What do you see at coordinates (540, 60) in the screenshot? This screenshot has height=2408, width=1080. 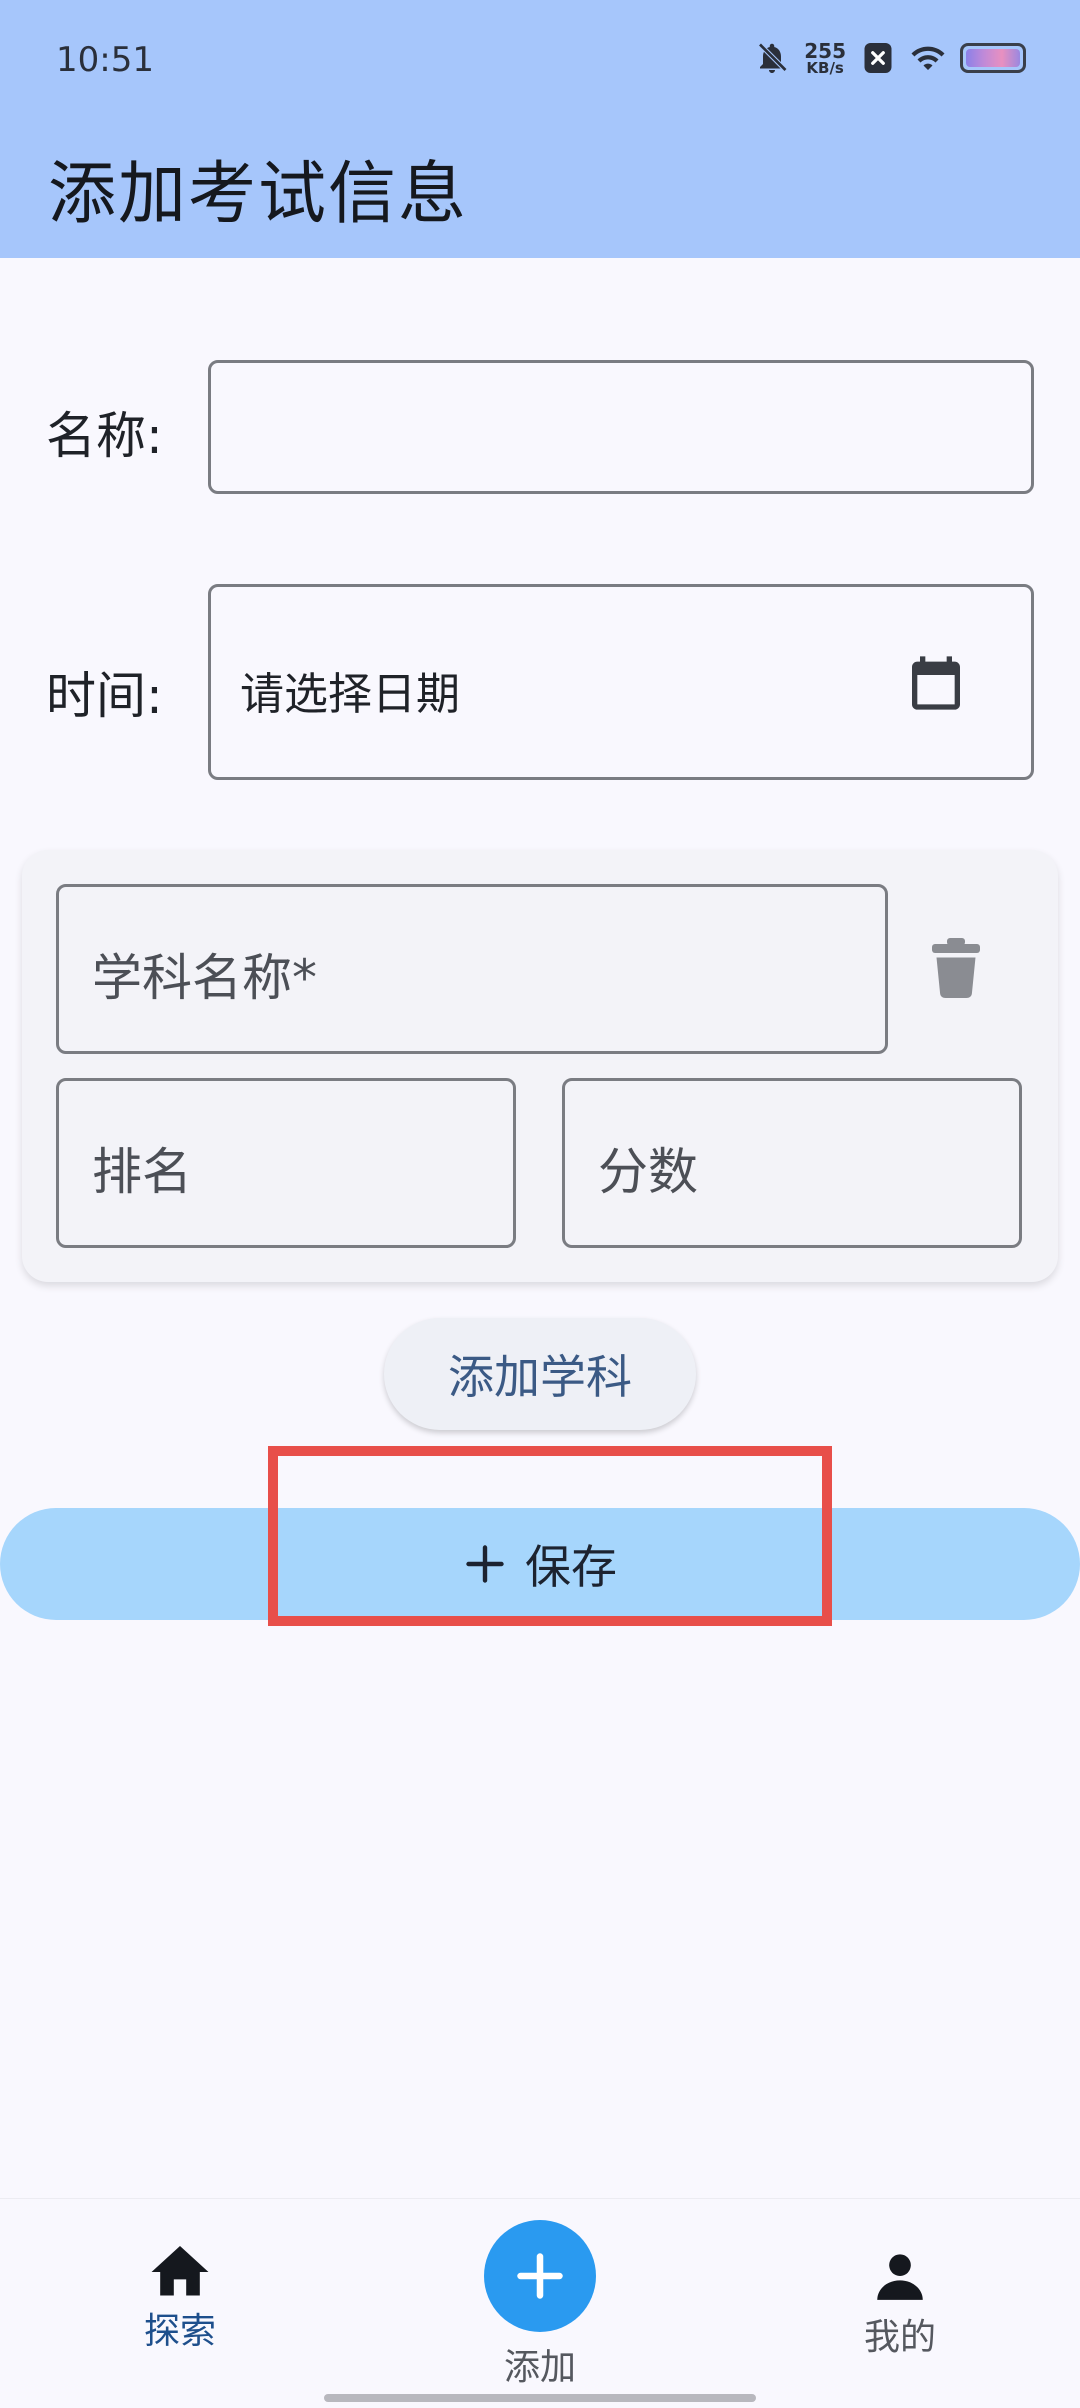 I see `status-bar: 10:51 255 KB/s` at bounding box center [540, 60].